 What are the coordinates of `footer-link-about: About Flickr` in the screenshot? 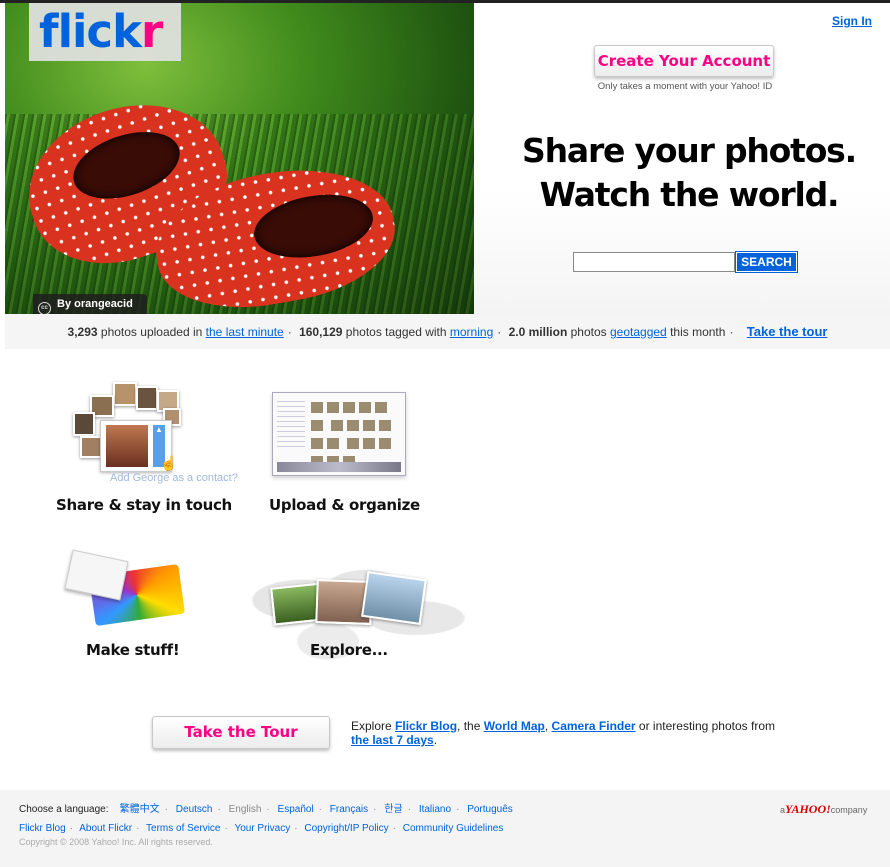 It's located at (105, 828).